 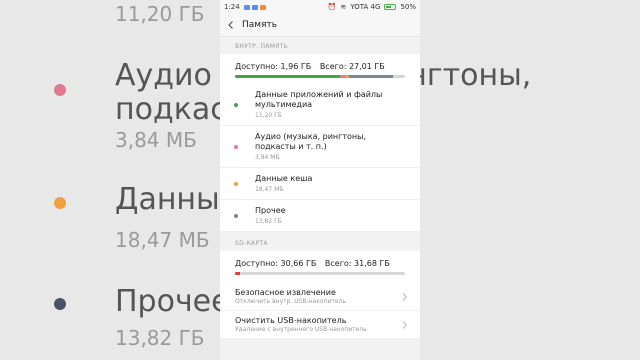 I want to click on bg-cache-dot, so click(x=60, y=203).